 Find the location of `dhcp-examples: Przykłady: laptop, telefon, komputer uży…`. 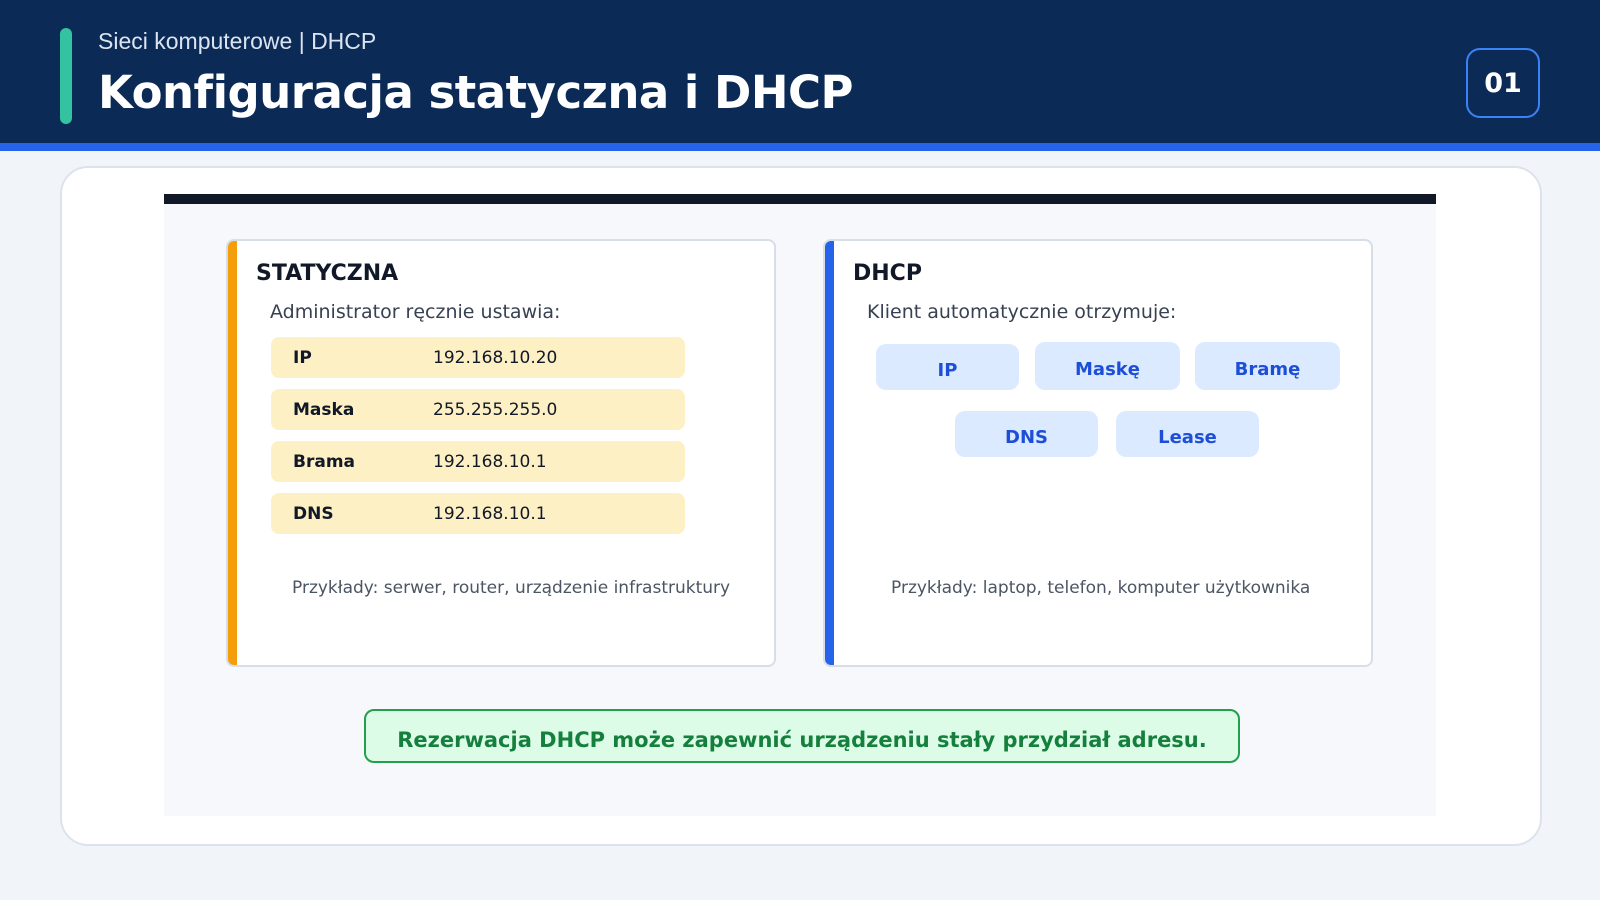

dhcp-examples: Przykłady: laptop, telefon, komputer uży… is located at coordinates (1101, 588).